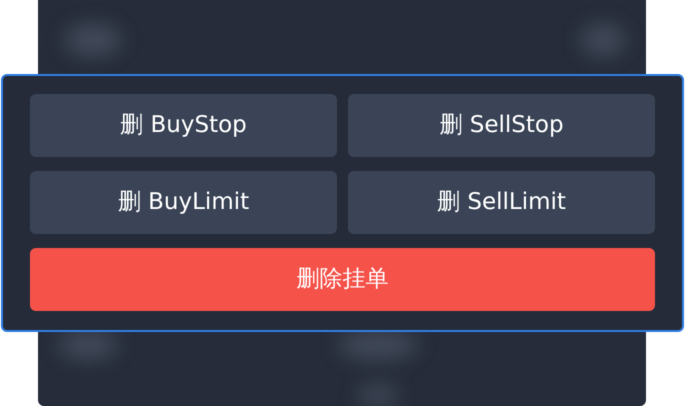 The width and height of the screenshot is (685, 406). Describe the element at coordinates (183, 125) in the screenshot. I see `delete-order-button: 删 BuyStop` at that location.